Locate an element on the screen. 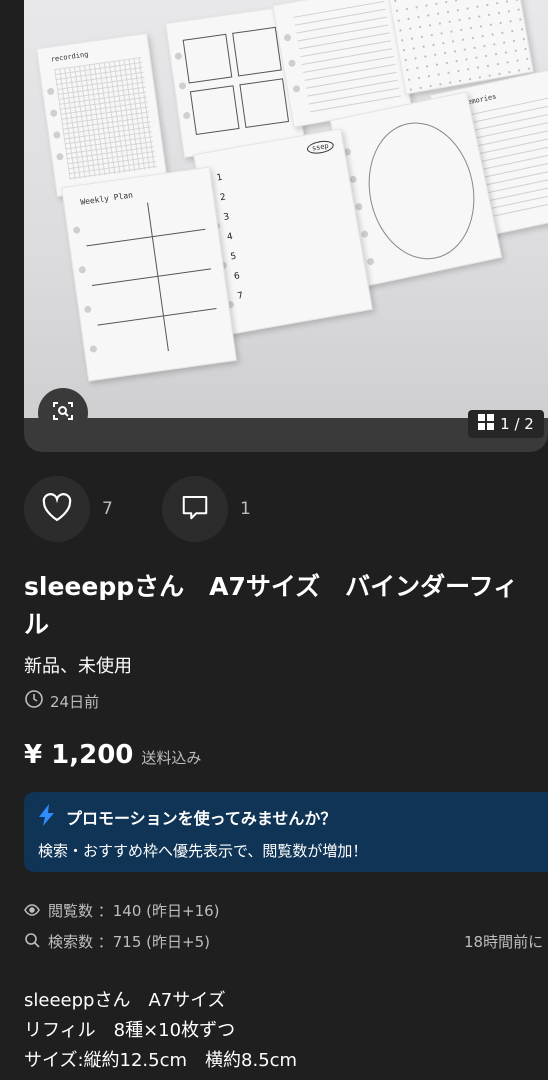 Image resolution: width=548 pixels, height=1080 pixels. price-row: ¥ 1,200 送料込み is located at coordinates (112, 755).